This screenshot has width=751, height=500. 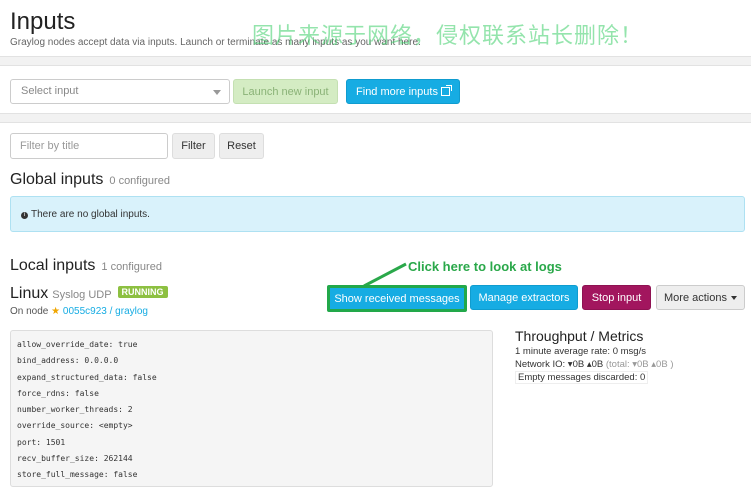 What do you see at coordinates (58, 393) in the screenshot?
I see `config-line: force_rdns: false` at bounding box center [58, 393].